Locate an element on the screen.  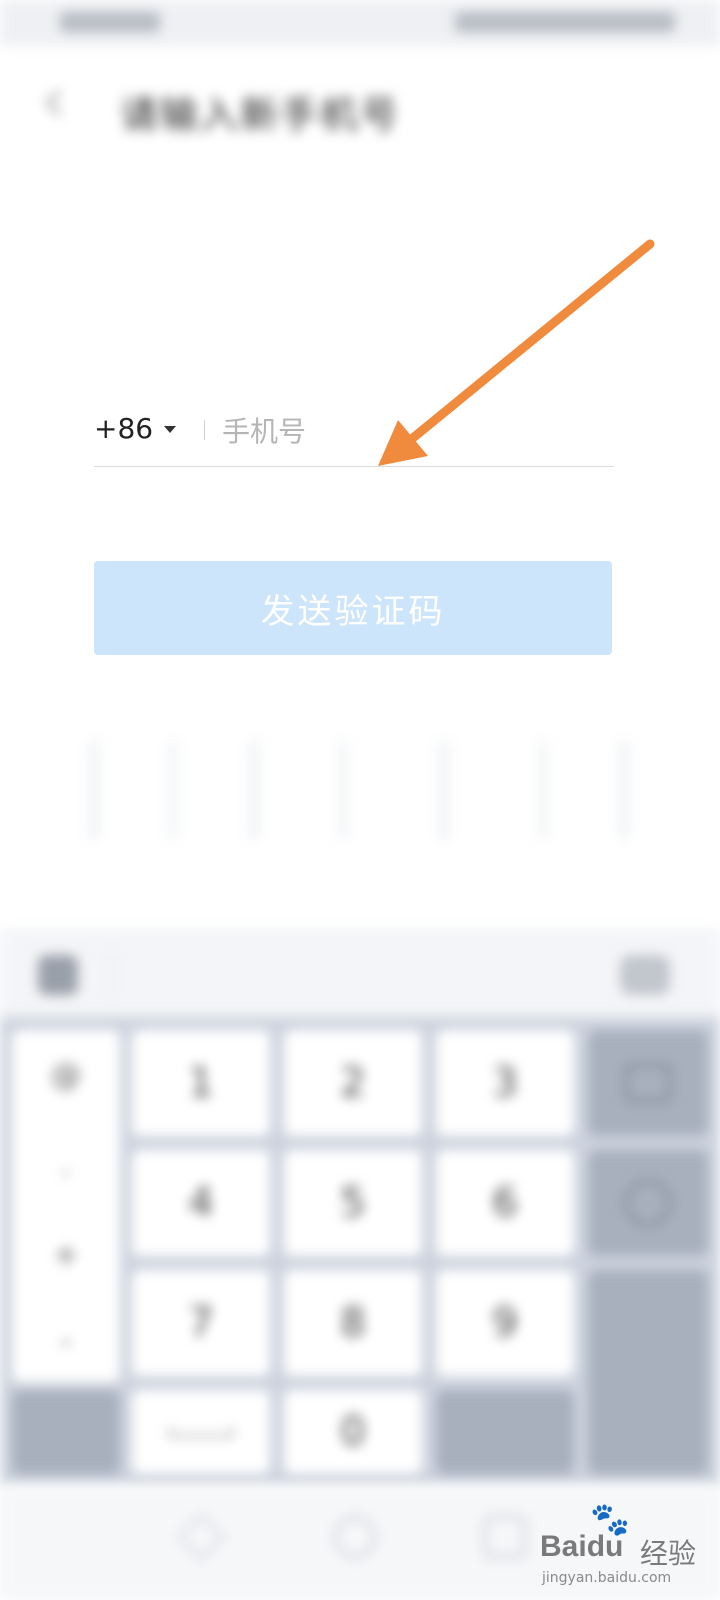
watermark-url: jingyan.baidu.com is located at coordinates (607, 1578).